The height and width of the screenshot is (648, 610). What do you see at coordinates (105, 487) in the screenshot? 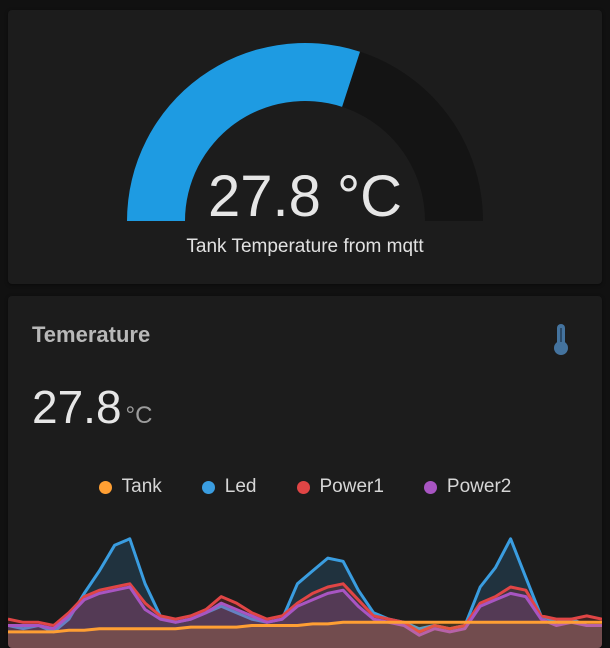
I see `legend-dot-tank` at bounding box center [105, 487].